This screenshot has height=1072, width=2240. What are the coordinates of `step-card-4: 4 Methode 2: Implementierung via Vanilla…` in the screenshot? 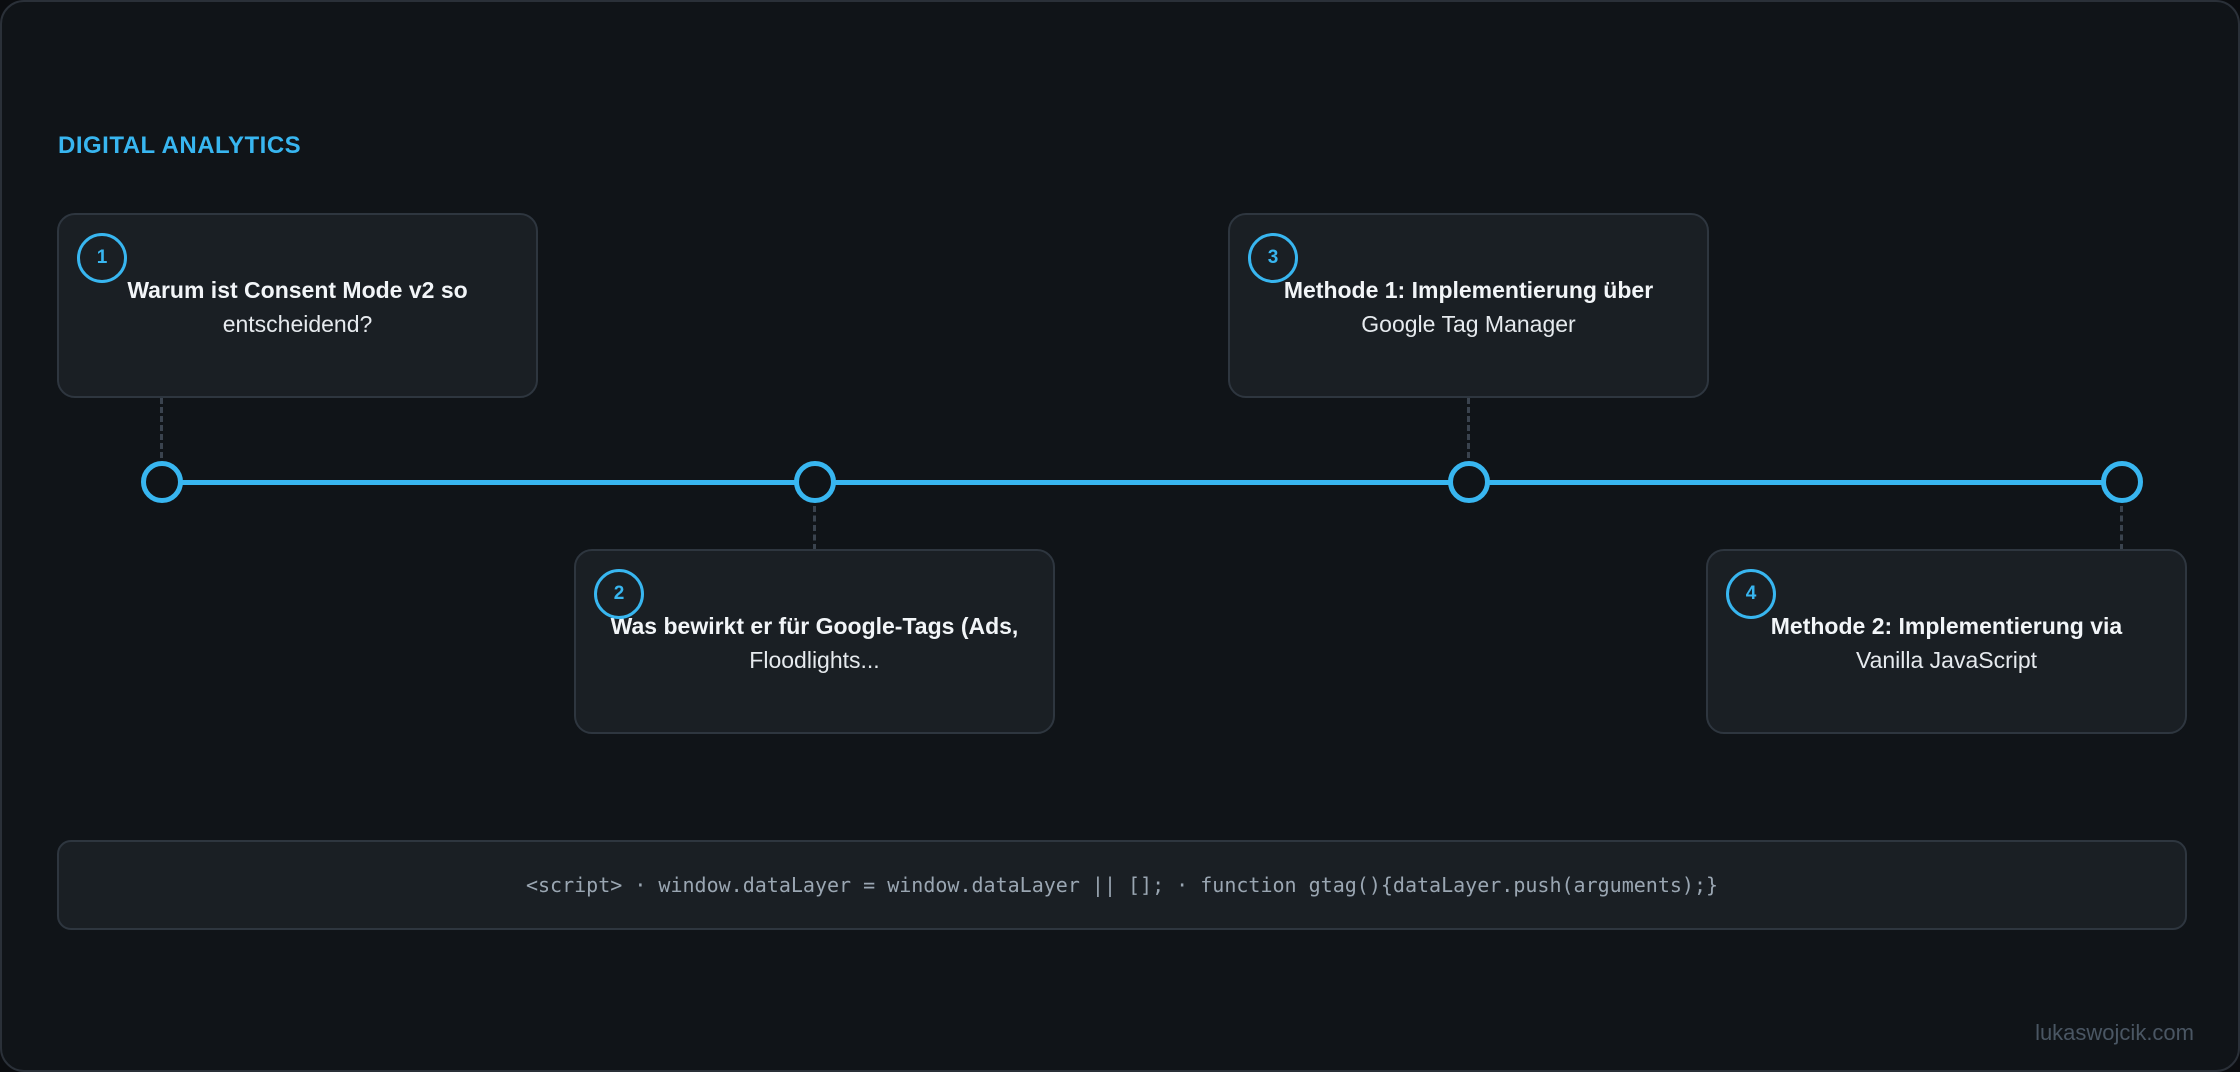 It's located at (1946, 641).